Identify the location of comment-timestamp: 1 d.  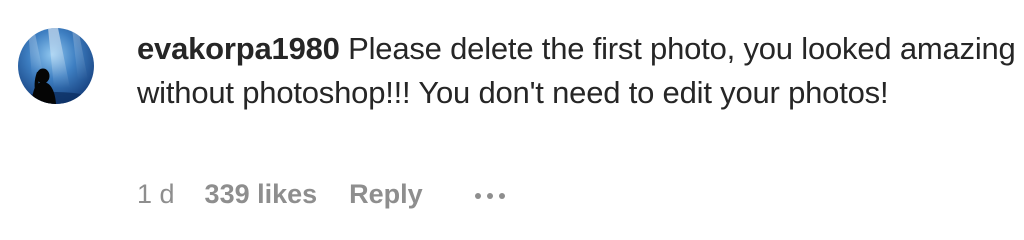
(156, 193).